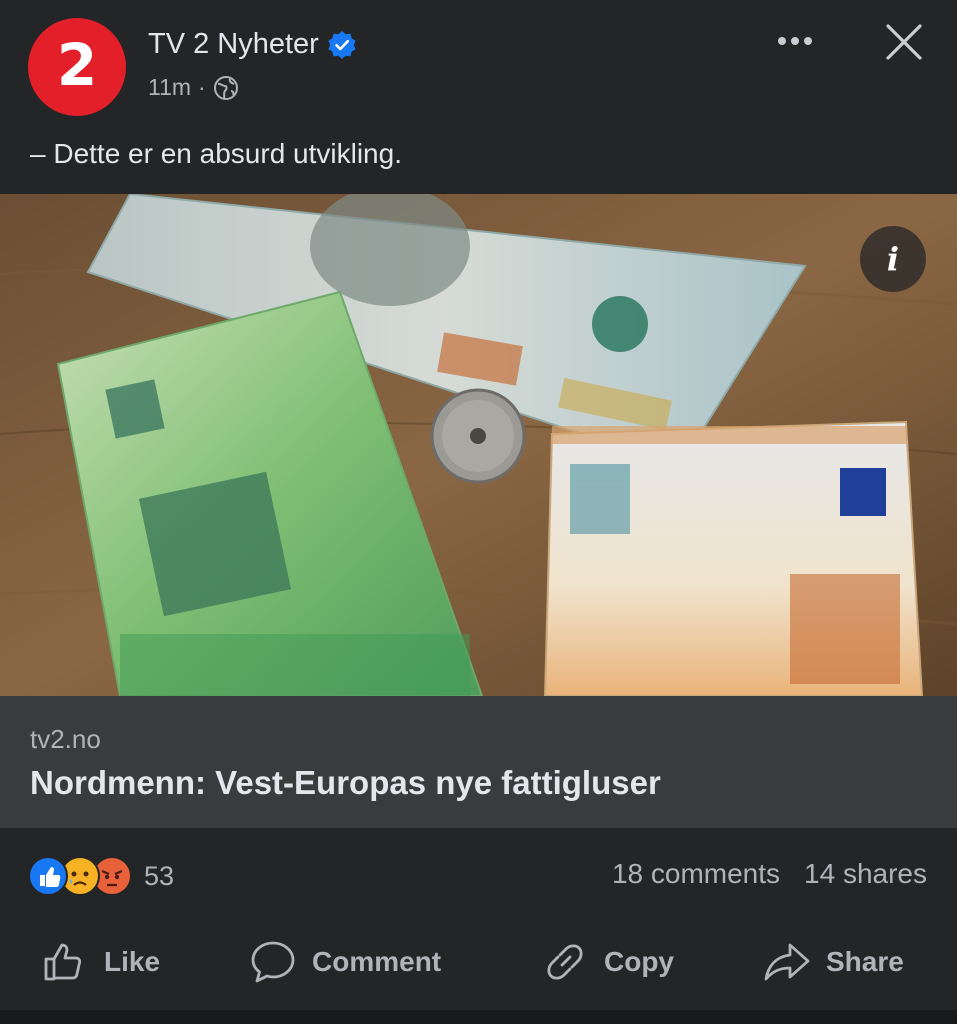 The height and width of the screenshot is (1024, 957). I want to click on copy-label: Copy, so click(639, 961).